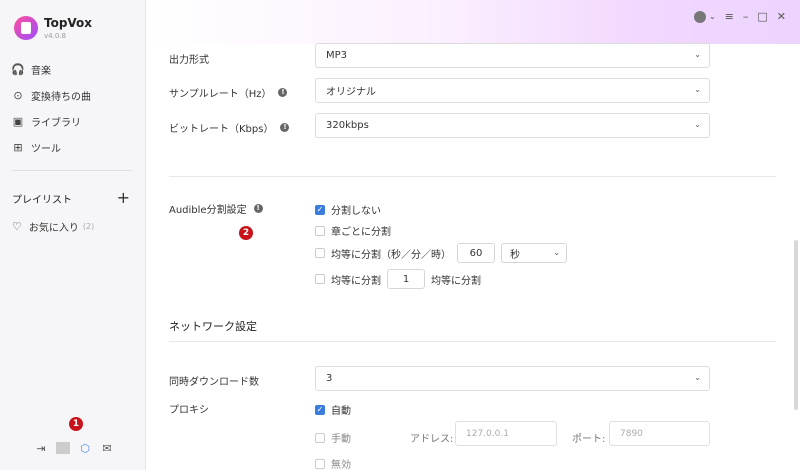 This screenshot has width=800, height=470. I want to click on add-playlist-button: +, so click(123, 198).